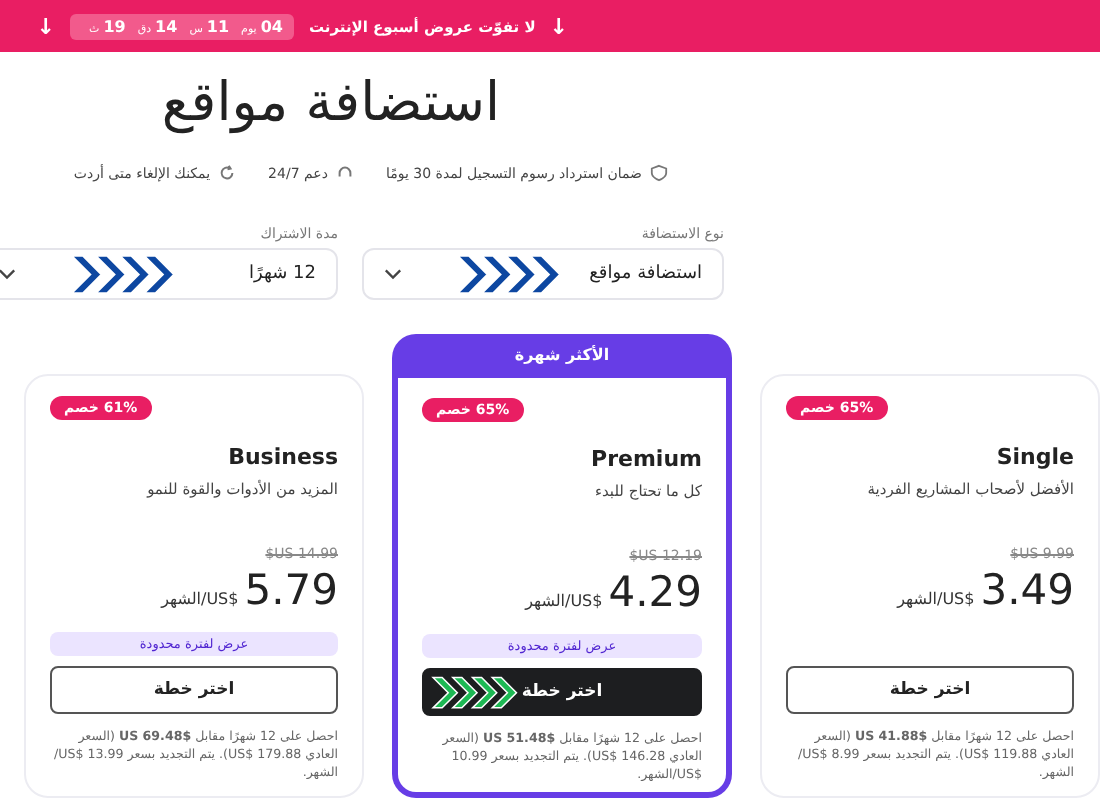 Image resolution: width=1100 pixels, height=800 pixels. I want to click on plan-name: Premium, so click(645, 459).